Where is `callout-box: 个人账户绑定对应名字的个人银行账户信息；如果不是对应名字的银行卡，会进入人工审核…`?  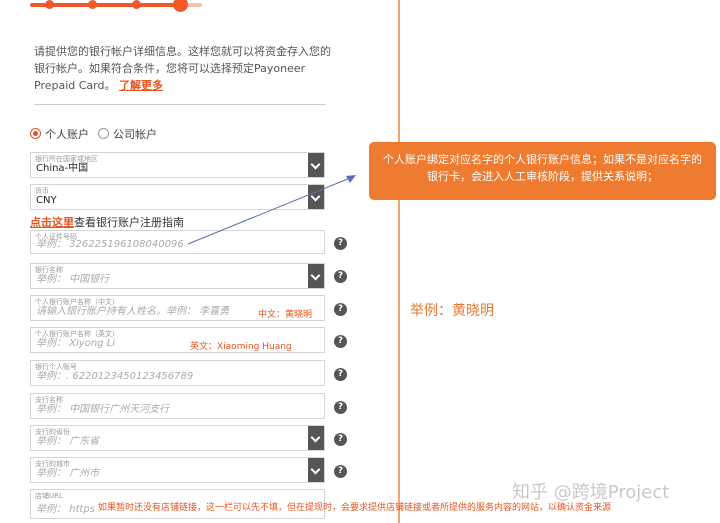
callout-box: 个人账户绑定对应名字的个人银行账户信息；如果不是对应名字的银行卡，会进入人工审核… is located at coordinates (542, 171).